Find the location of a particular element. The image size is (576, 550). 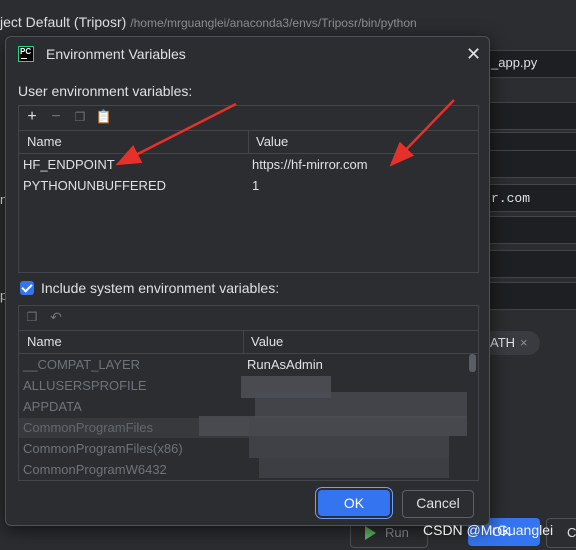

include-system-label: Include system environment variables: is located at coordinates (160, 288).